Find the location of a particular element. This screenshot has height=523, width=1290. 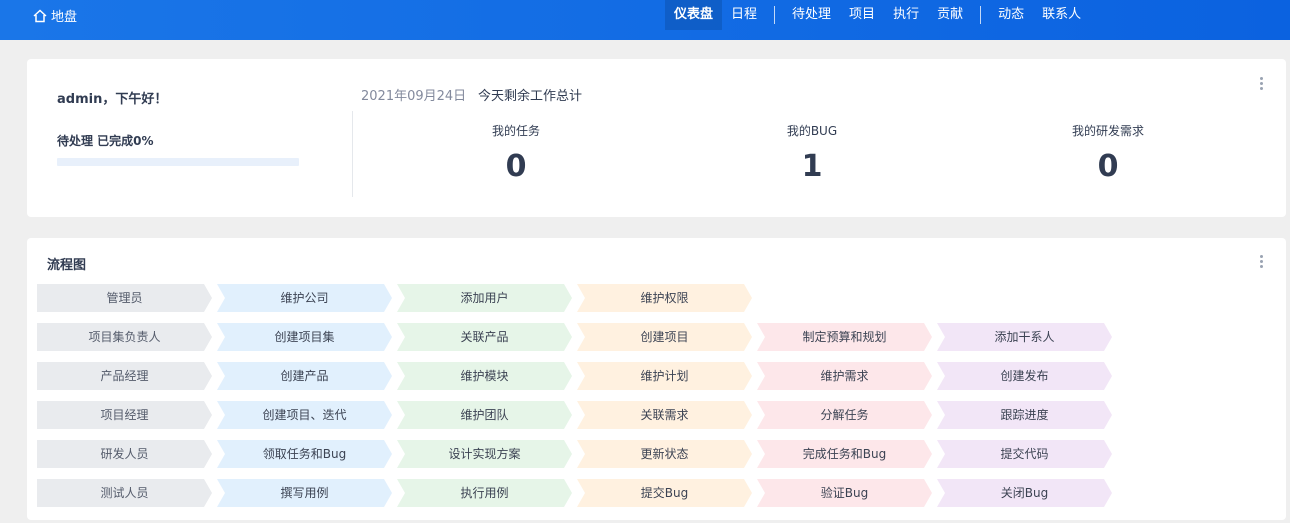

flow-step: 制定预算和规划 is located at coordinates (844, 337).